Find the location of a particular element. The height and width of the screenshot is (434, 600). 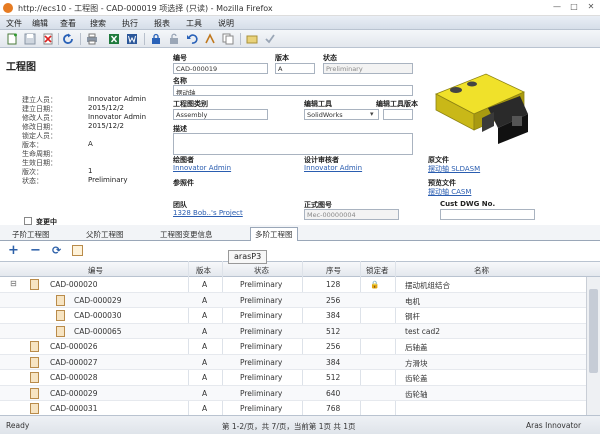

meta-value-revision: A is located at coordinates (90, 144).